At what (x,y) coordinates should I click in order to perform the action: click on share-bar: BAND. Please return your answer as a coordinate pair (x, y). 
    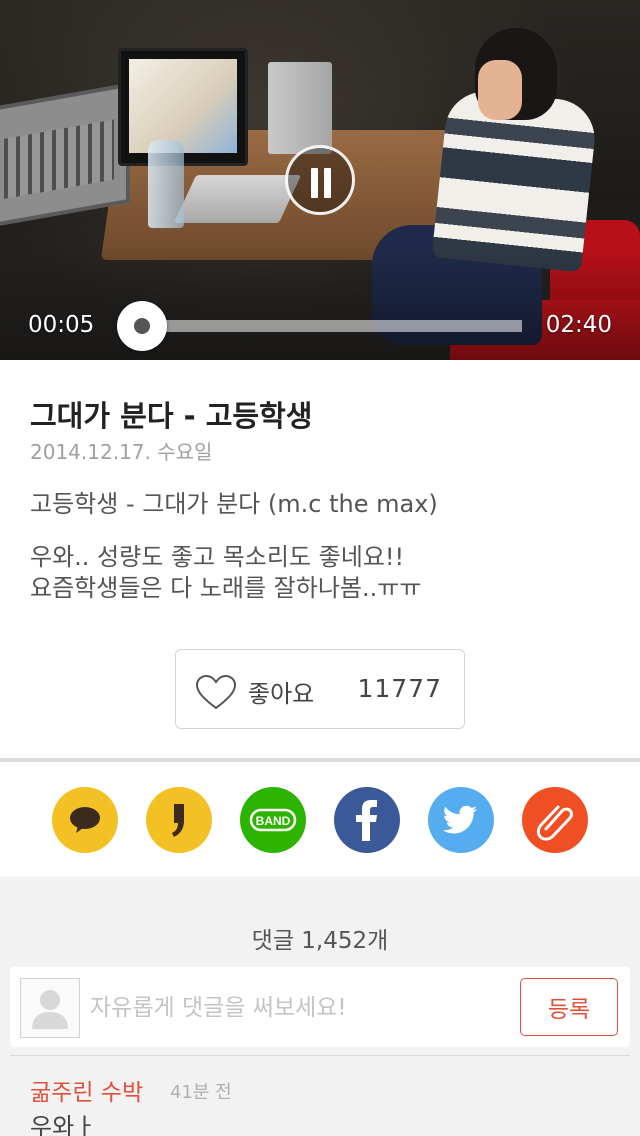
    Looking at the image, I should click on (320, 819).